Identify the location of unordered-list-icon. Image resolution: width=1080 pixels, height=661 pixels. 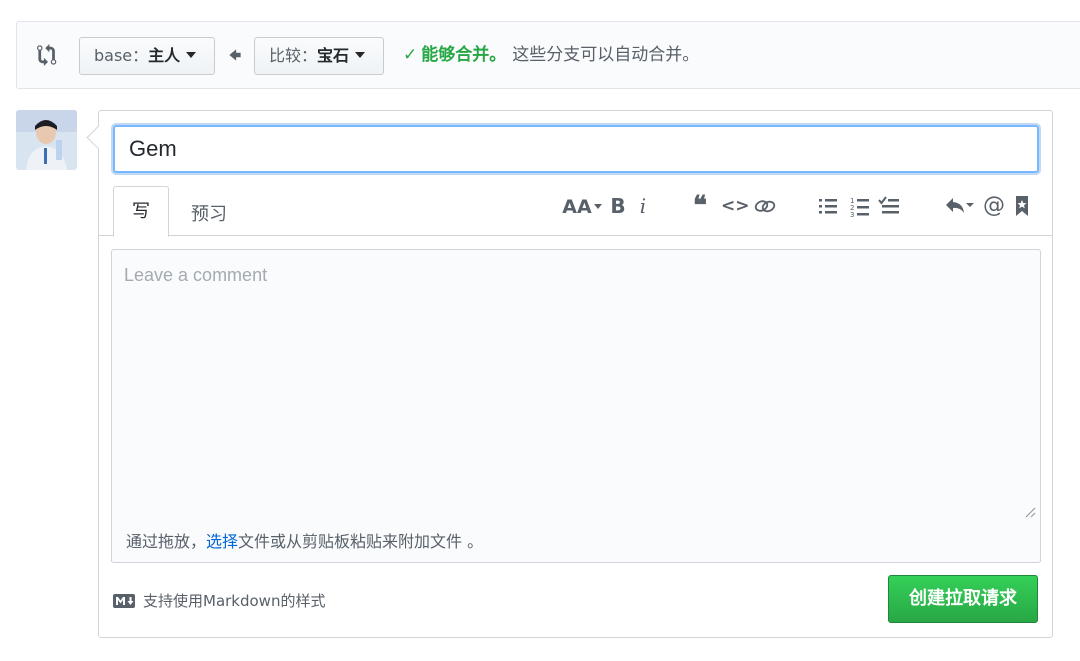
(828, 206).